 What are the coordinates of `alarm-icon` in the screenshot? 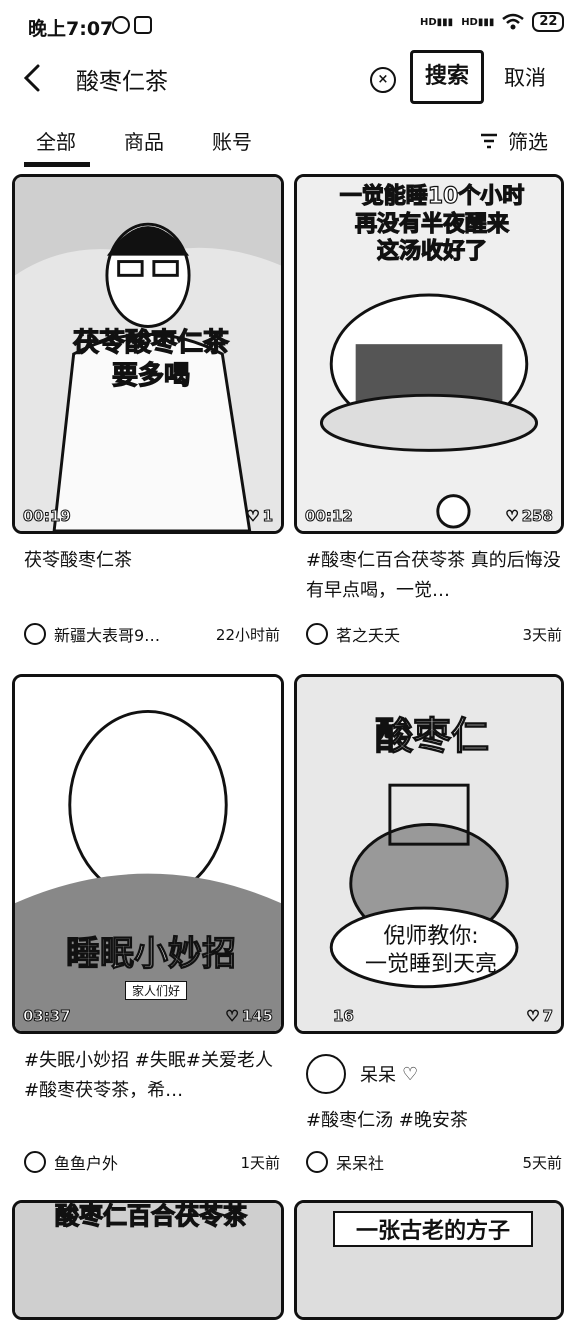 It's located at (121, 25).